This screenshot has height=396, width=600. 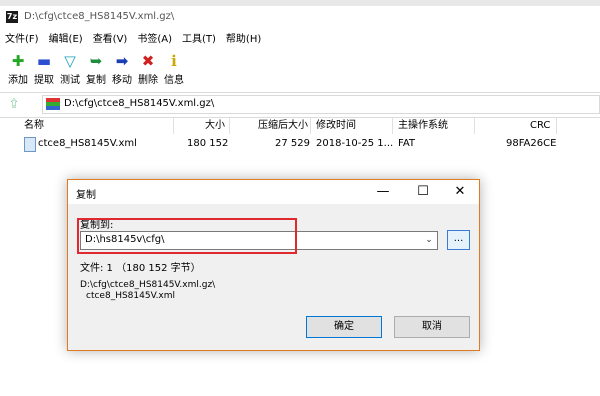 I want to click on source-file: ctce8_HS8145V.xml, so click(x=131, y=296).